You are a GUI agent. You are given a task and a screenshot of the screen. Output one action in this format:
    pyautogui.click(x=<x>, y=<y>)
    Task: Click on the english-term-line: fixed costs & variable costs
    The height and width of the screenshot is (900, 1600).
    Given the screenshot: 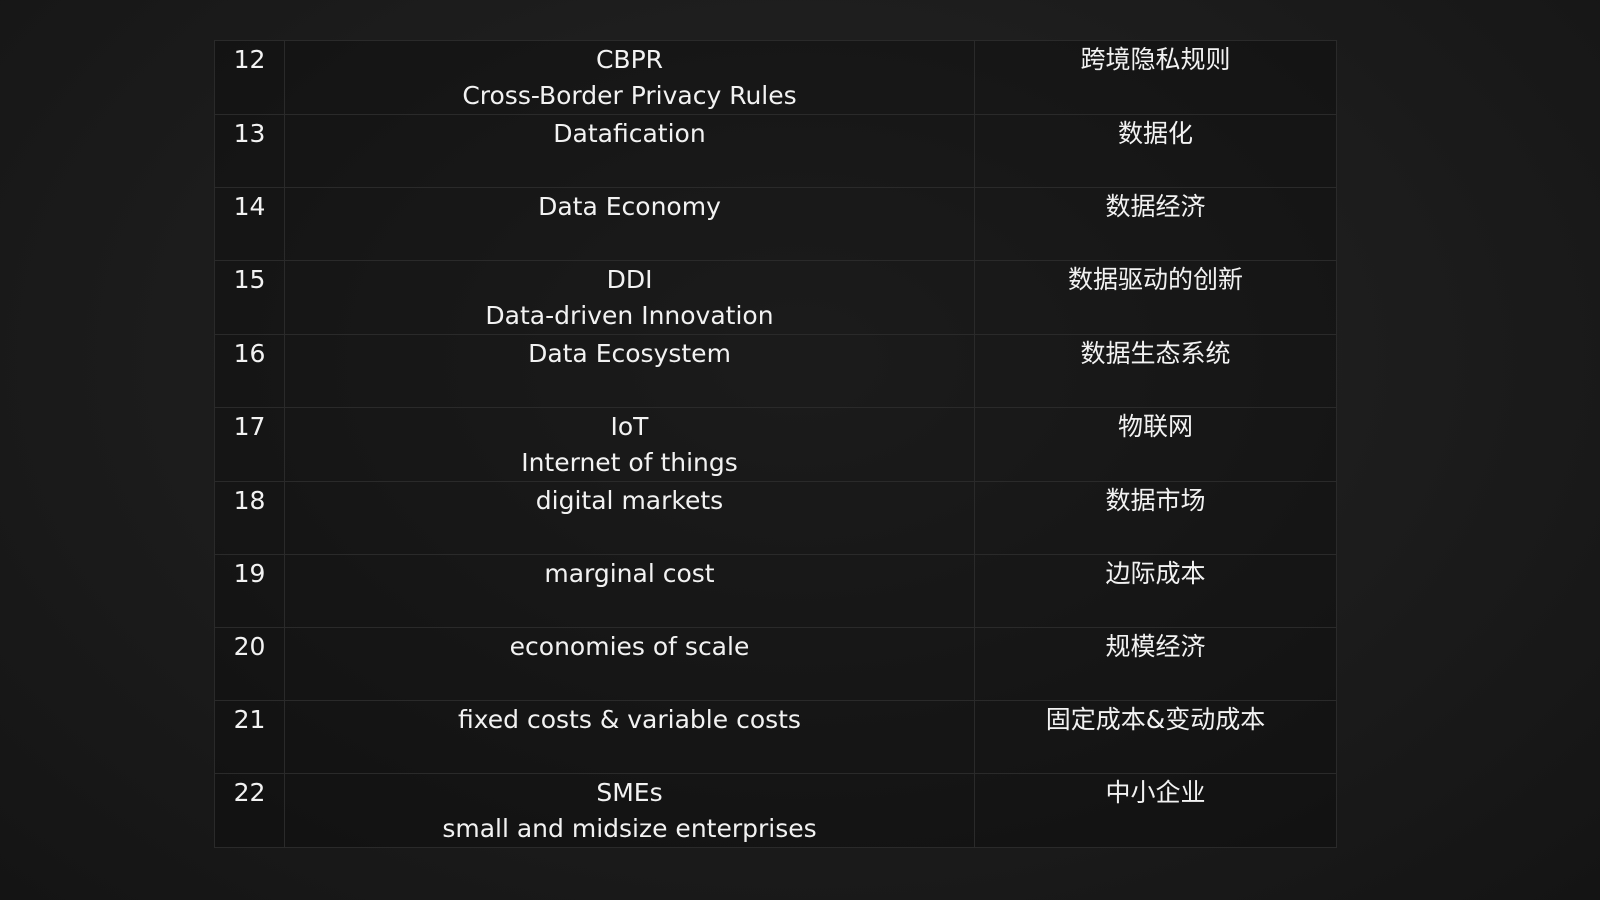 What is the action you would take?
    pyautogui.click(x=629, y=719)
    